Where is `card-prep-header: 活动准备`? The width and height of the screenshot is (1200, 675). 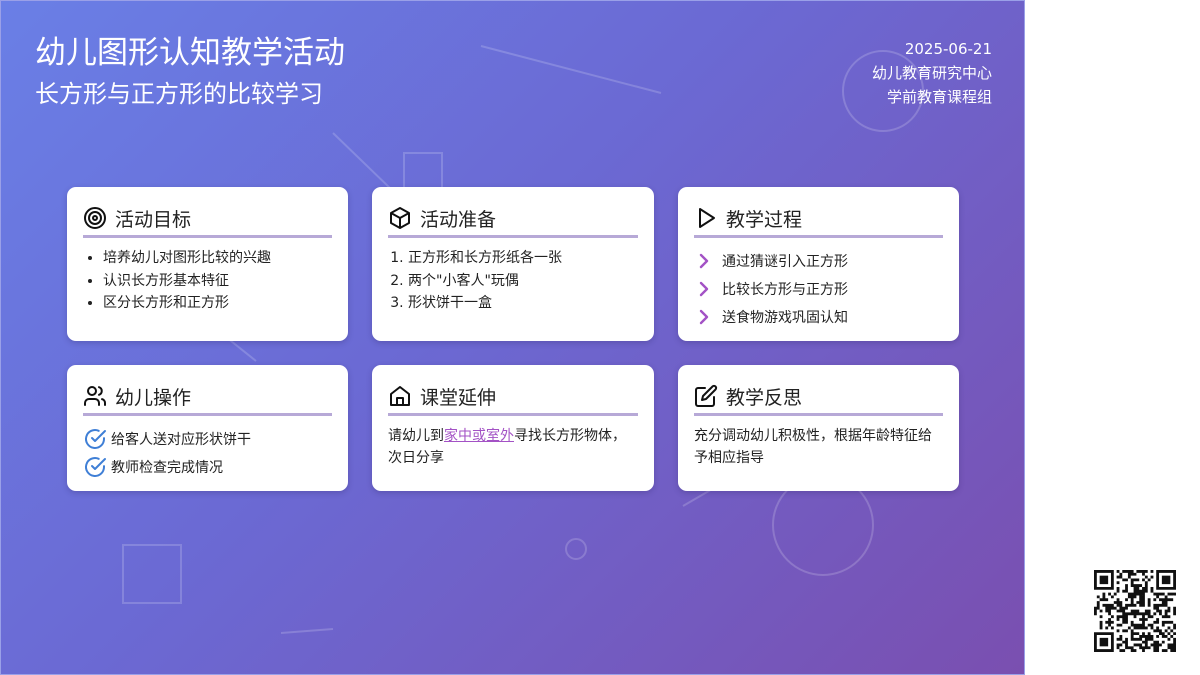
card-prep-header: 活动准备 is located at coordinates (513, 219).